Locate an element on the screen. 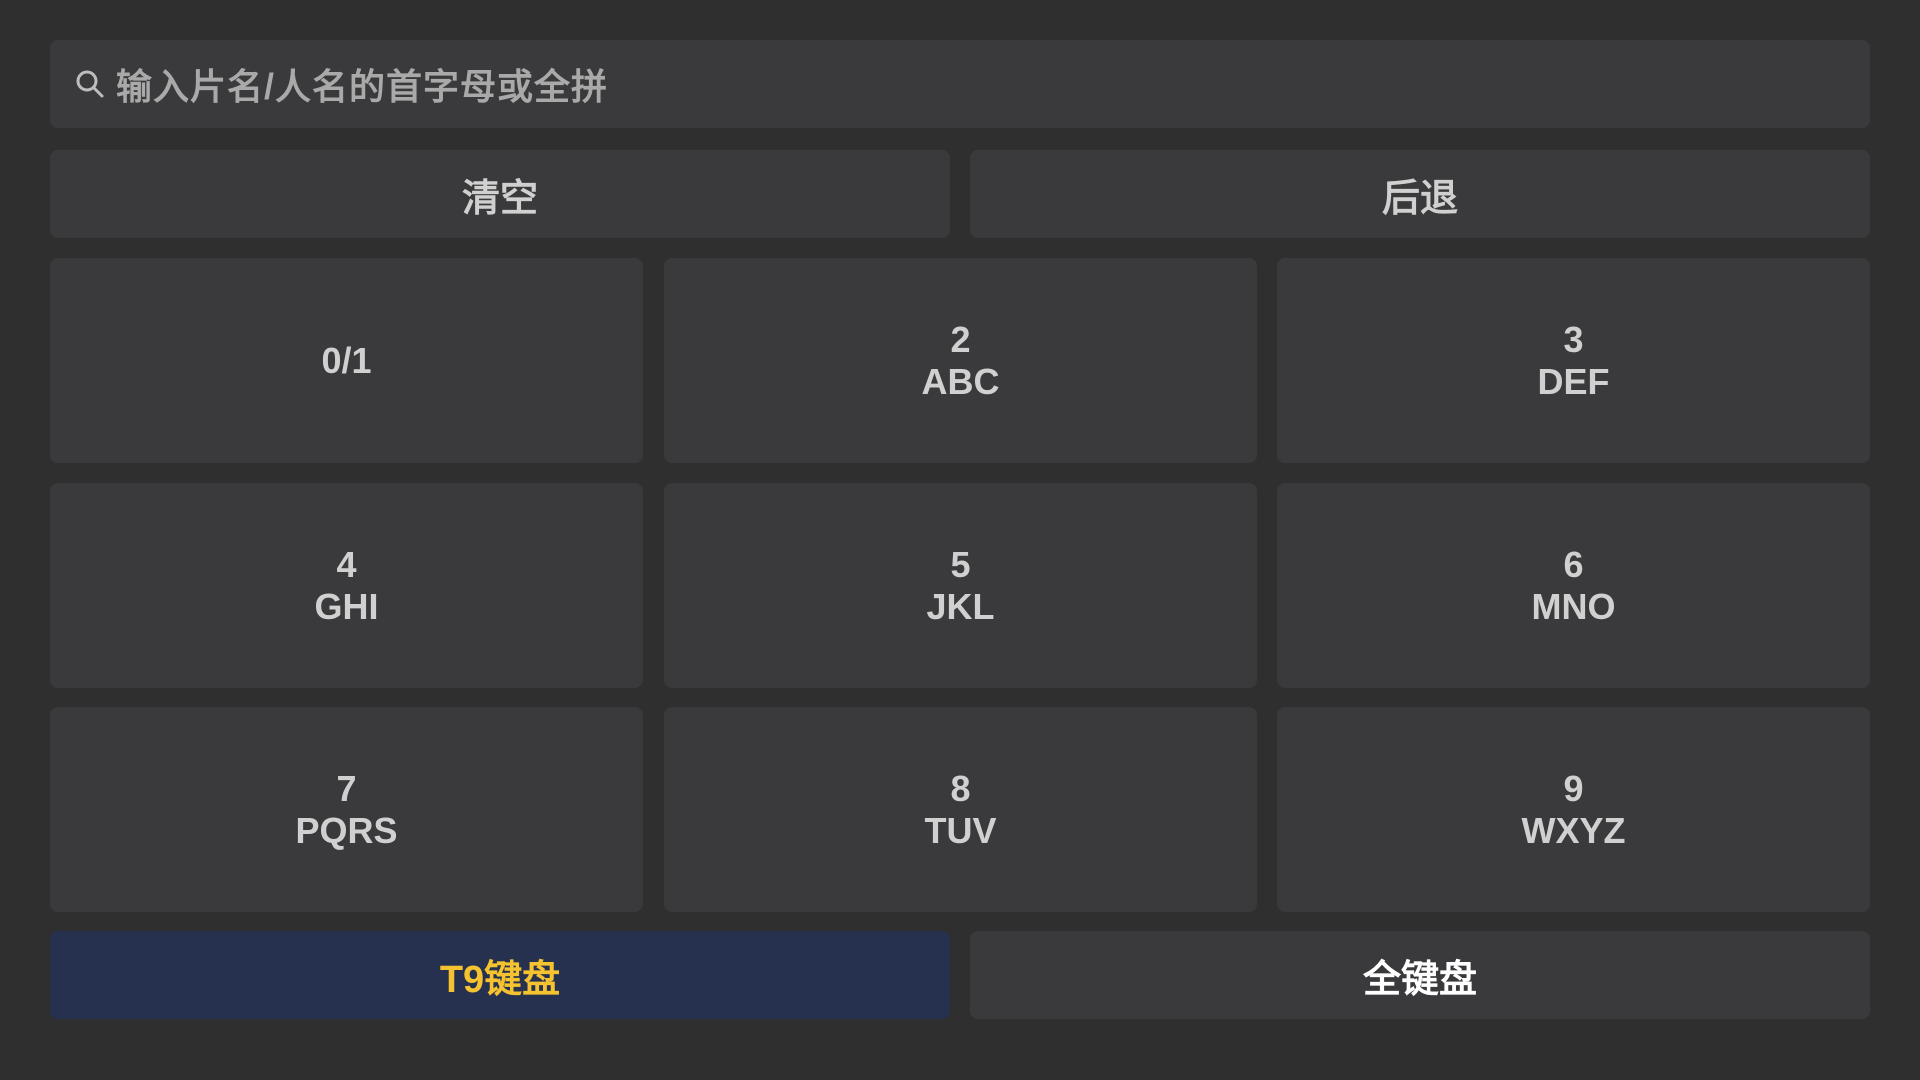  backspace-button-label: 后退 is located at coordinates (1419, 198).